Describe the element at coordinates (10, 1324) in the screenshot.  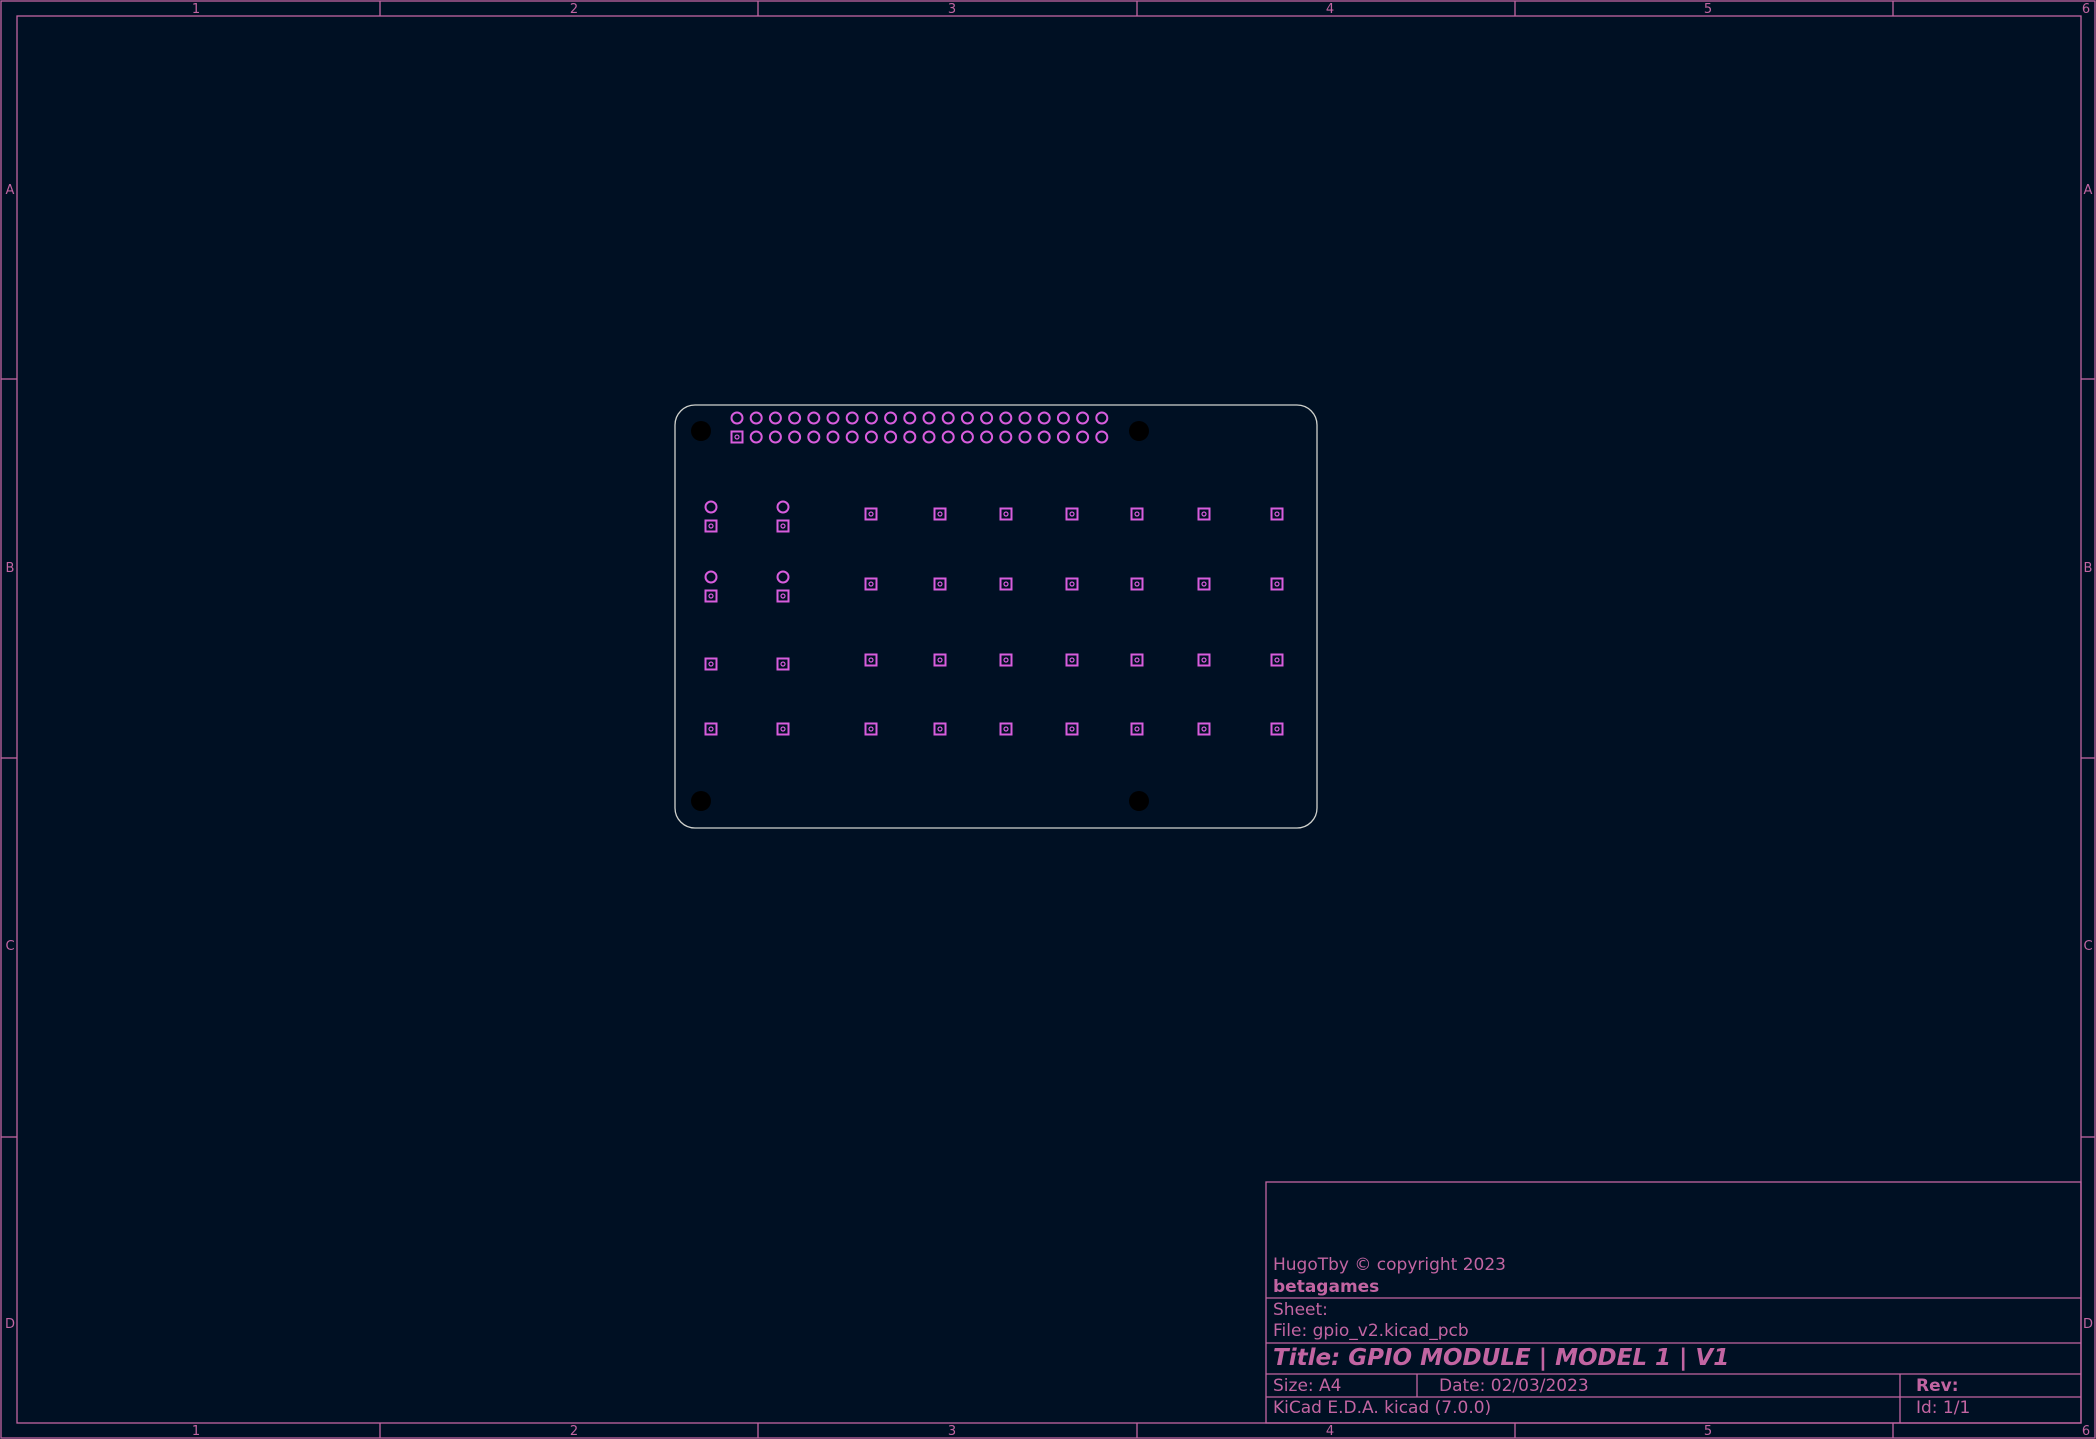
I see `row-label-left: D` at that location.